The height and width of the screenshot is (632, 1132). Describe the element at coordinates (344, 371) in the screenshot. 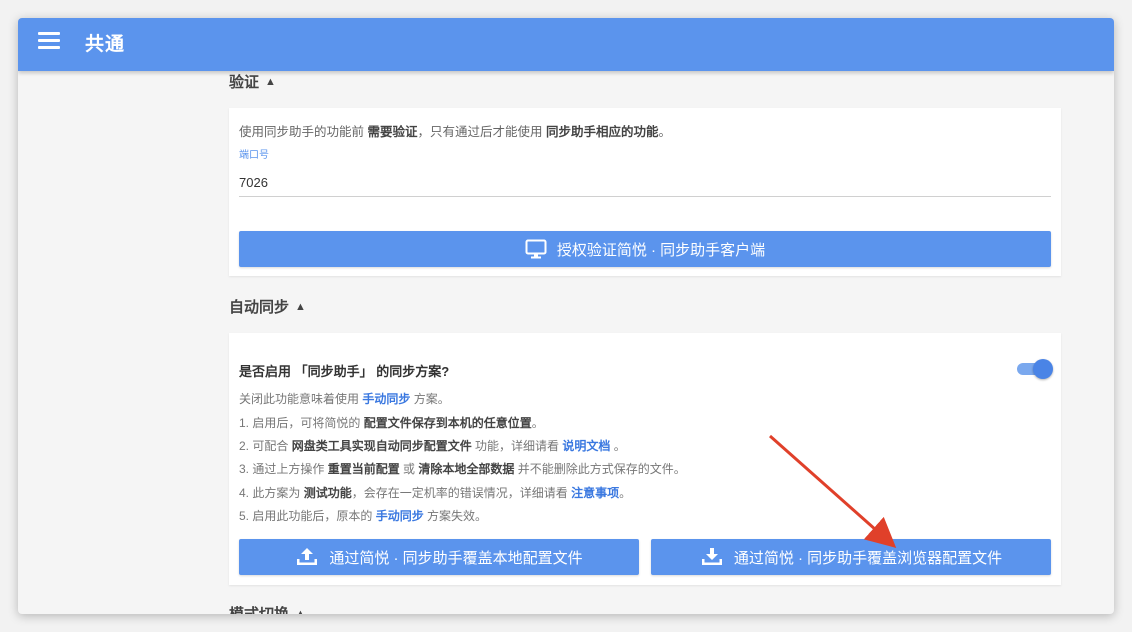

I see `autosync-question: 是否启用 「同步助手」 的同步方案?` at that location.